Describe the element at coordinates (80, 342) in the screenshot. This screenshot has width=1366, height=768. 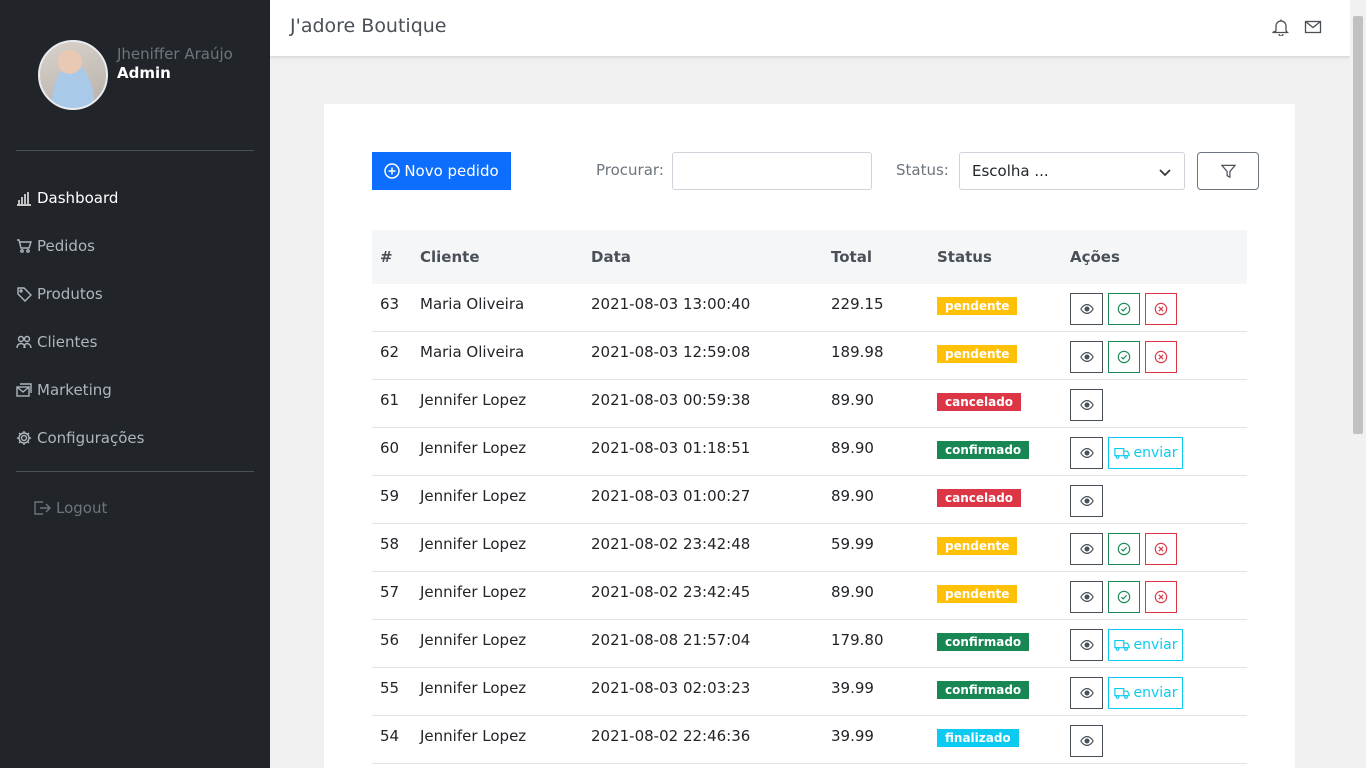
I see `sidebar-item-clientes: Clientes` at that location.